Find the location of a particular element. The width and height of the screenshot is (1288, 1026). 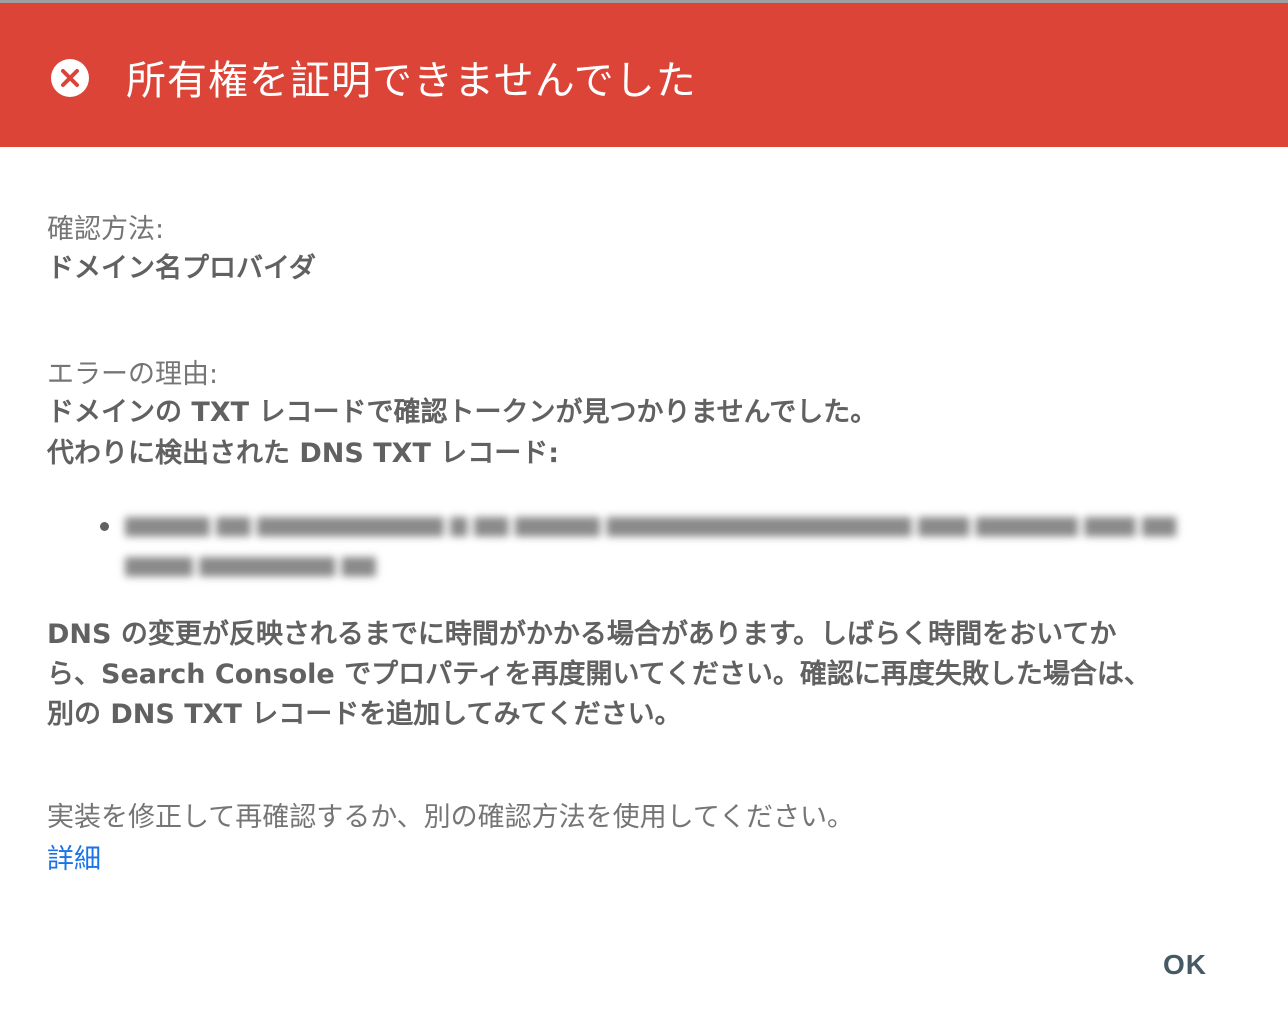

action-text: 実装を修正して再確認するか、別の確認方法を使用してください。 is located at coordinates (451, 817).